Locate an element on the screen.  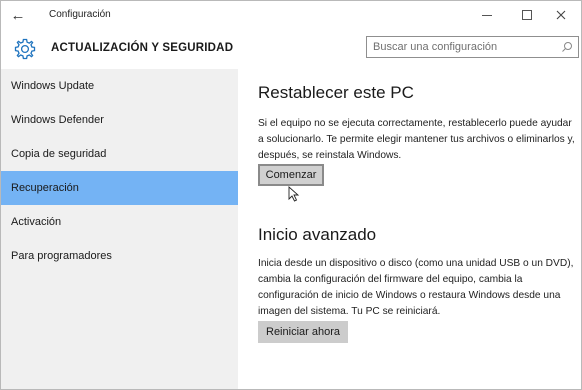
search-icon is located at coordinates (567, 47).